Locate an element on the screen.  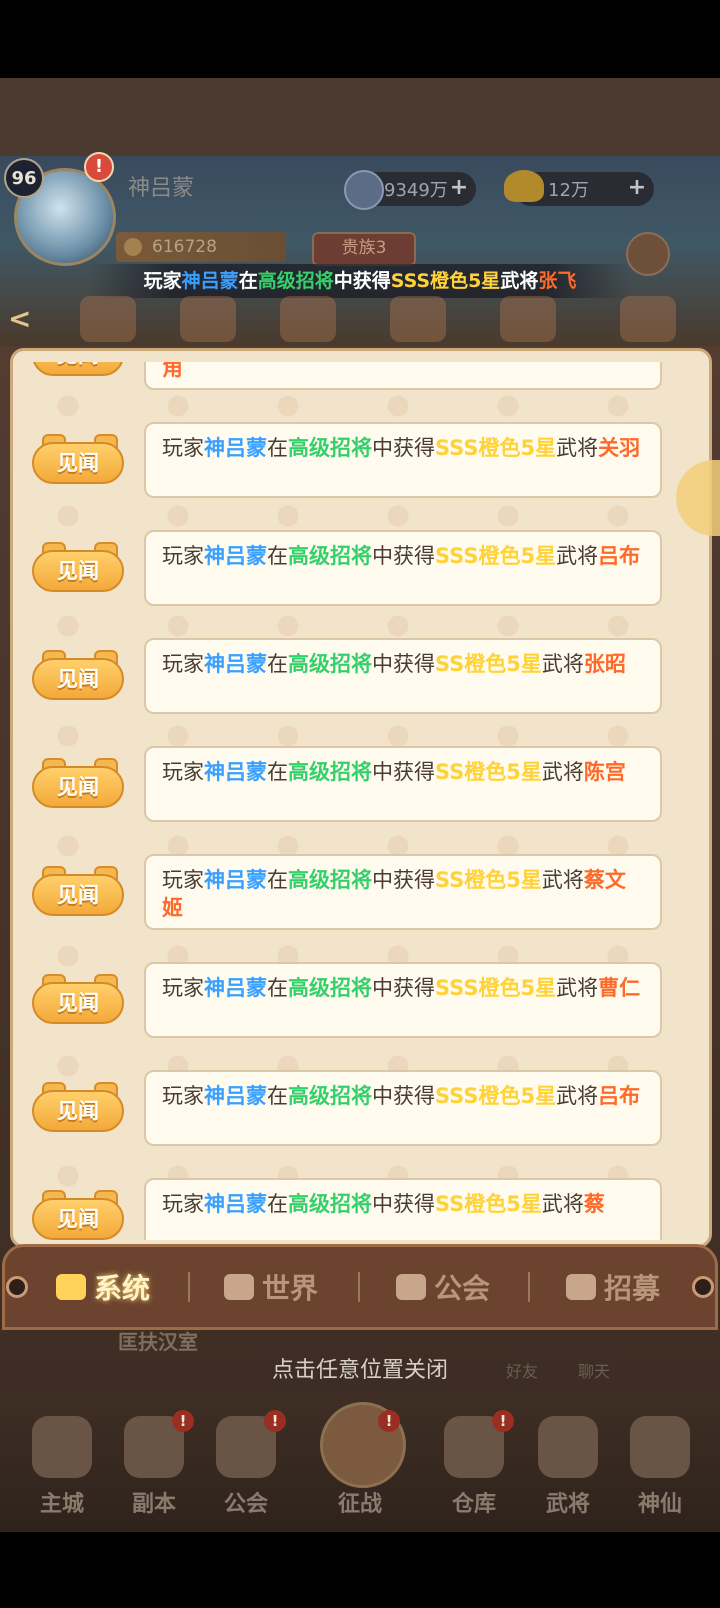
message-row: 见闻 玩家神吕蒙在高级招将中获得SS橙色5星武将蔡 is located at coordinates (360, 1209).